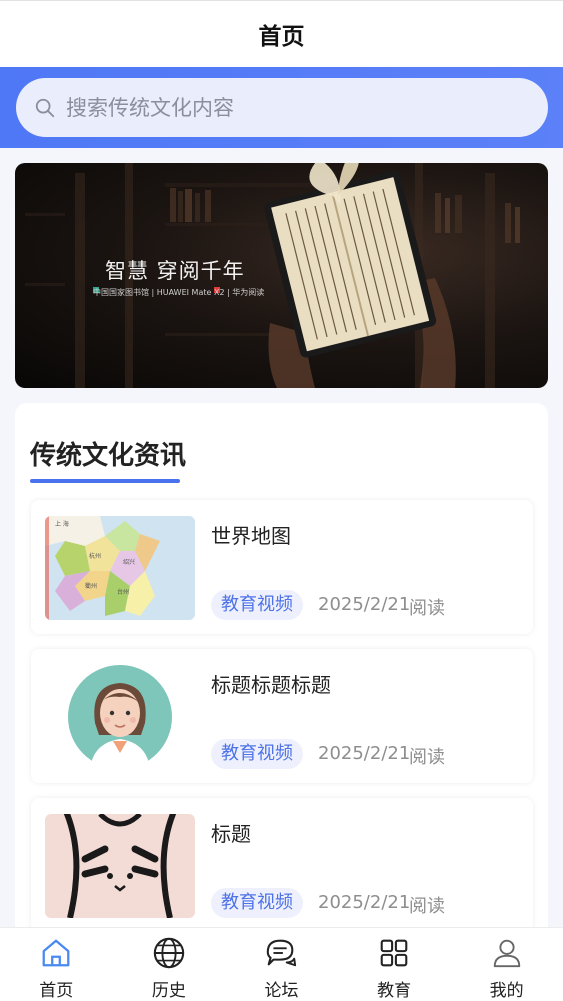 Image resolution: width=563 pixels, height=1001 pixels. Describe the element at coordinates (56, 953) in the screenshot. I see `home-icon` at that location.